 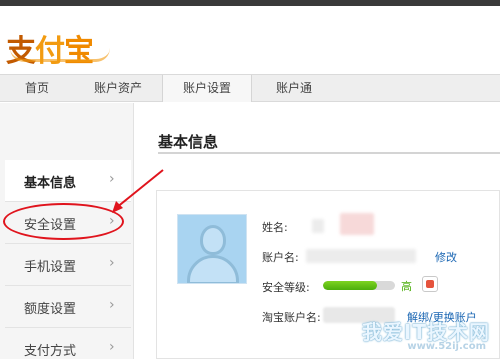 What do you see at coordinates (138, 191) in the screenshot?
I see `annotation-arrow-icon` at bounding box center [138, 191].